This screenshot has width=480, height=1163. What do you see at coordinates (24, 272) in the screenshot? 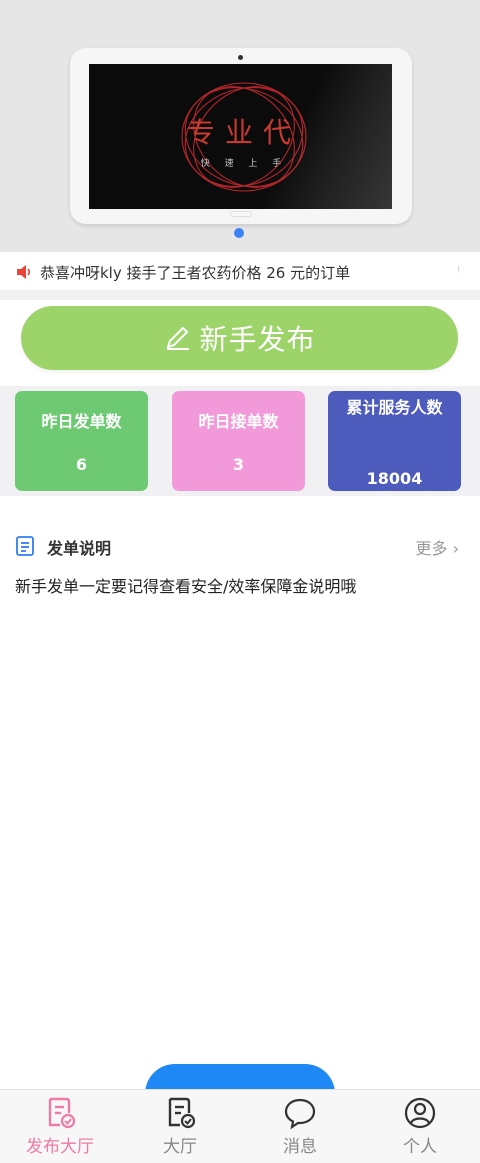
I see `speaker-icon` at bounding box center [24, 272].